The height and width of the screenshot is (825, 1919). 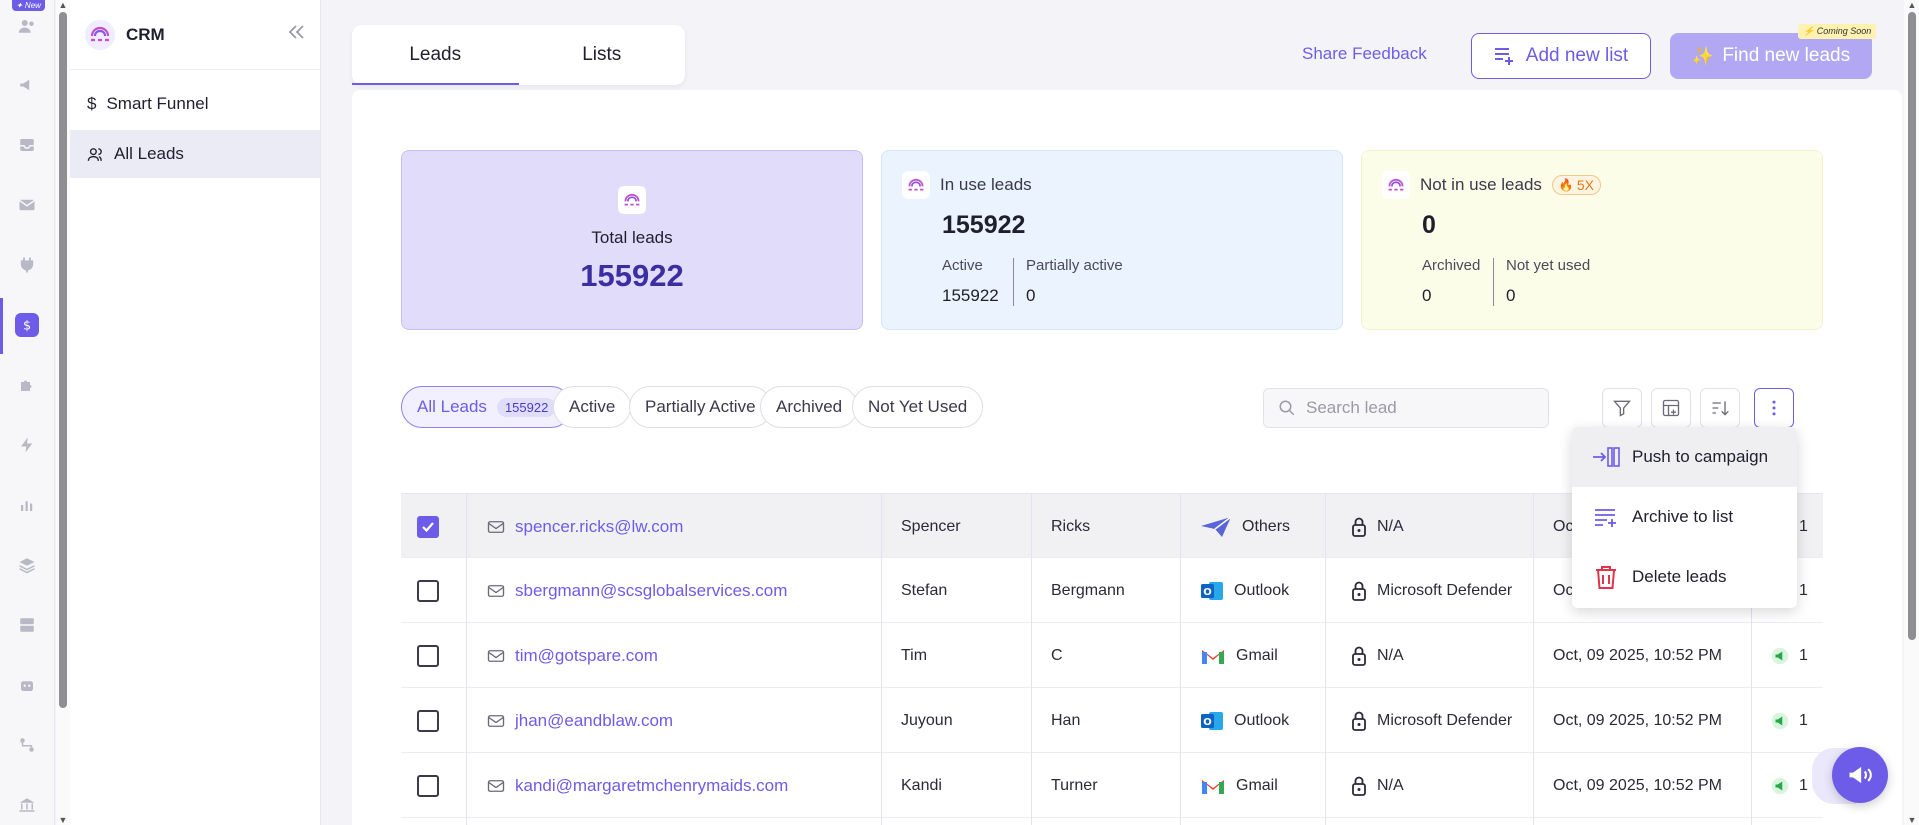 What do you see at coordinates (599, 527) in the screenshot?
I see `lead-email: spencer.ricks@lw.com` at bounding box center [599, 527].